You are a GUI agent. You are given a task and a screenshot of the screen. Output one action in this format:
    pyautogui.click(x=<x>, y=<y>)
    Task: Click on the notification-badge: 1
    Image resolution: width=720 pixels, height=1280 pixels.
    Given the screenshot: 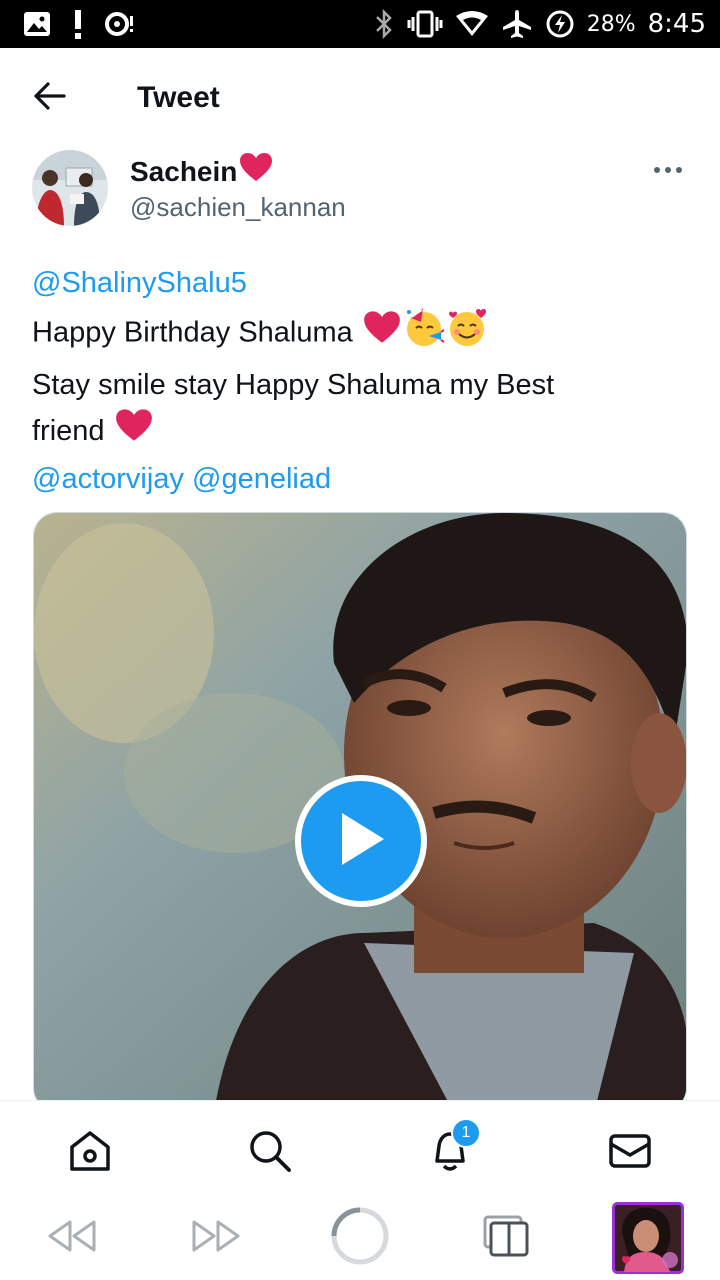 What is the action you would take?
    pyautogui.click(x=466, y=1133)
    